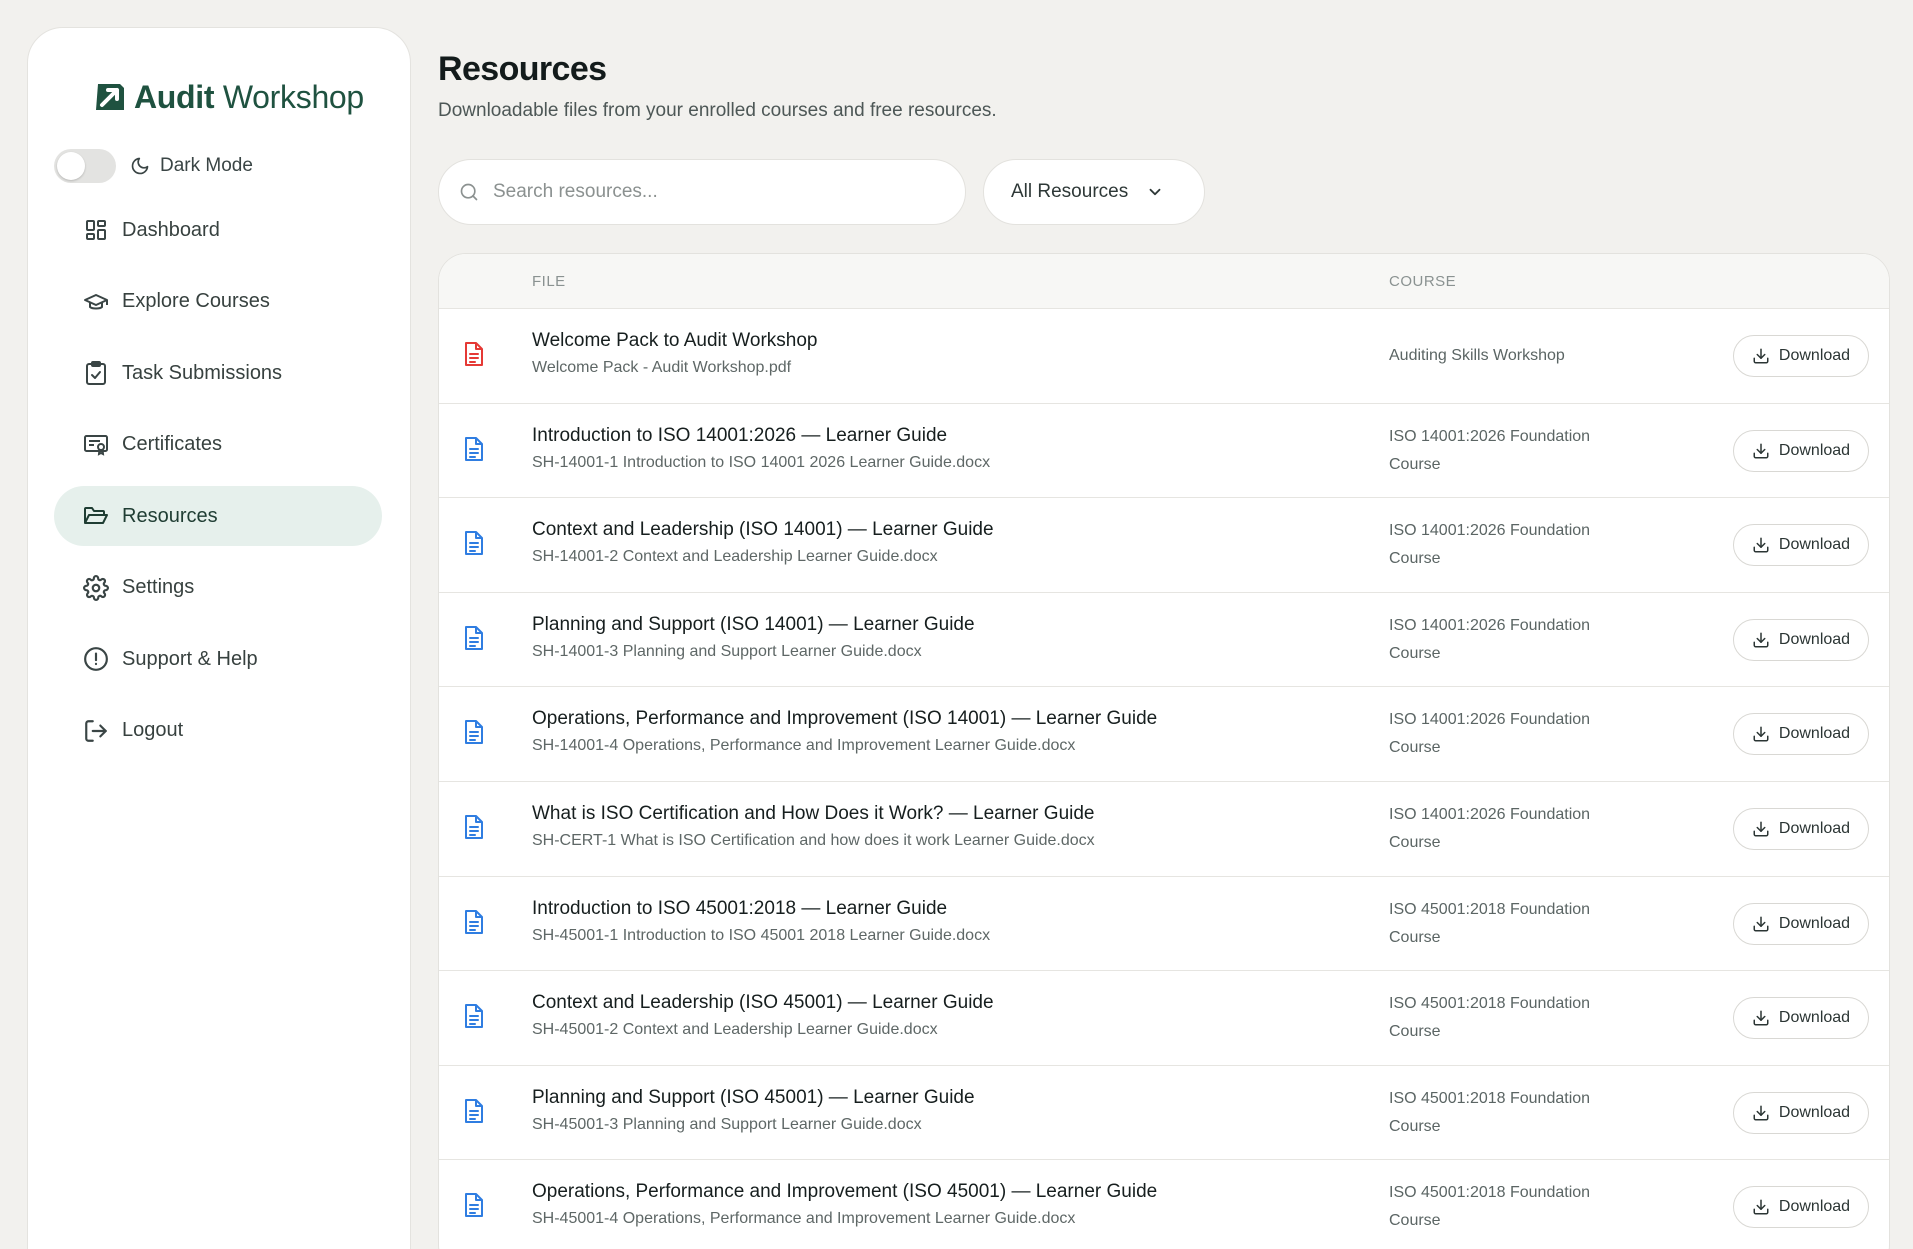 This screenshot has width=1913, height=1249. What do you see at coordinates (218, 373) in the screenshot?
I see `sidebar-item-task-submissions: Task Submissions` at bounding box center [218, 373].